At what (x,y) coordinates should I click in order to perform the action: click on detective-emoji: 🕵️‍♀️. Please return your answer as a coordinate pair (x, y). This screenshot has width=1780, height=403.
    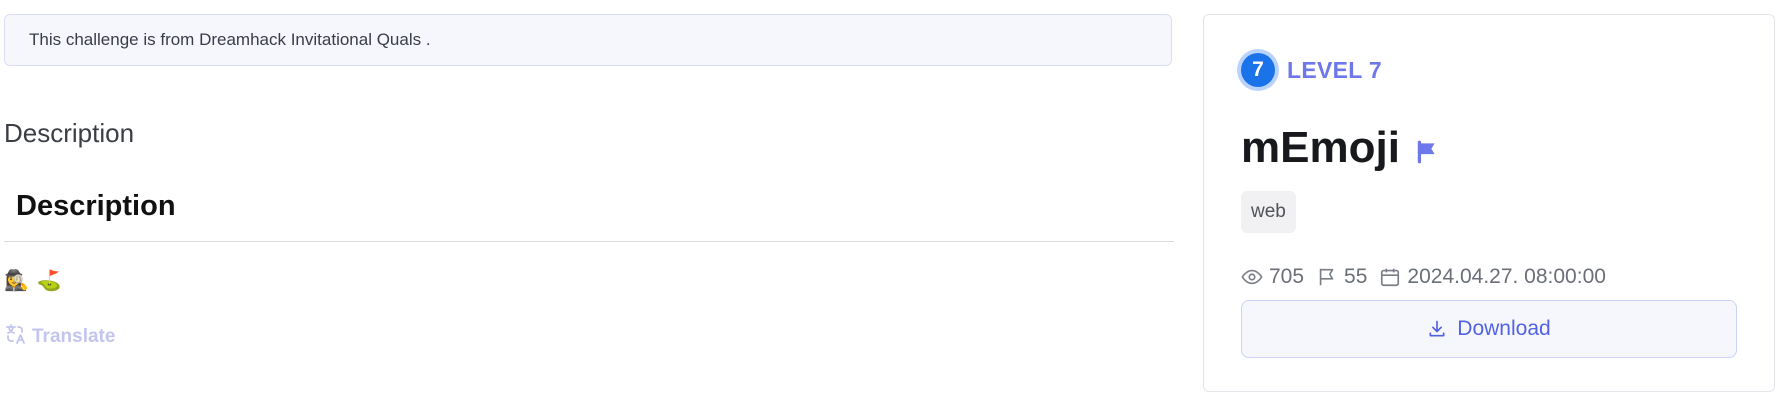
    Looking at the image, I should click on (16, 280).